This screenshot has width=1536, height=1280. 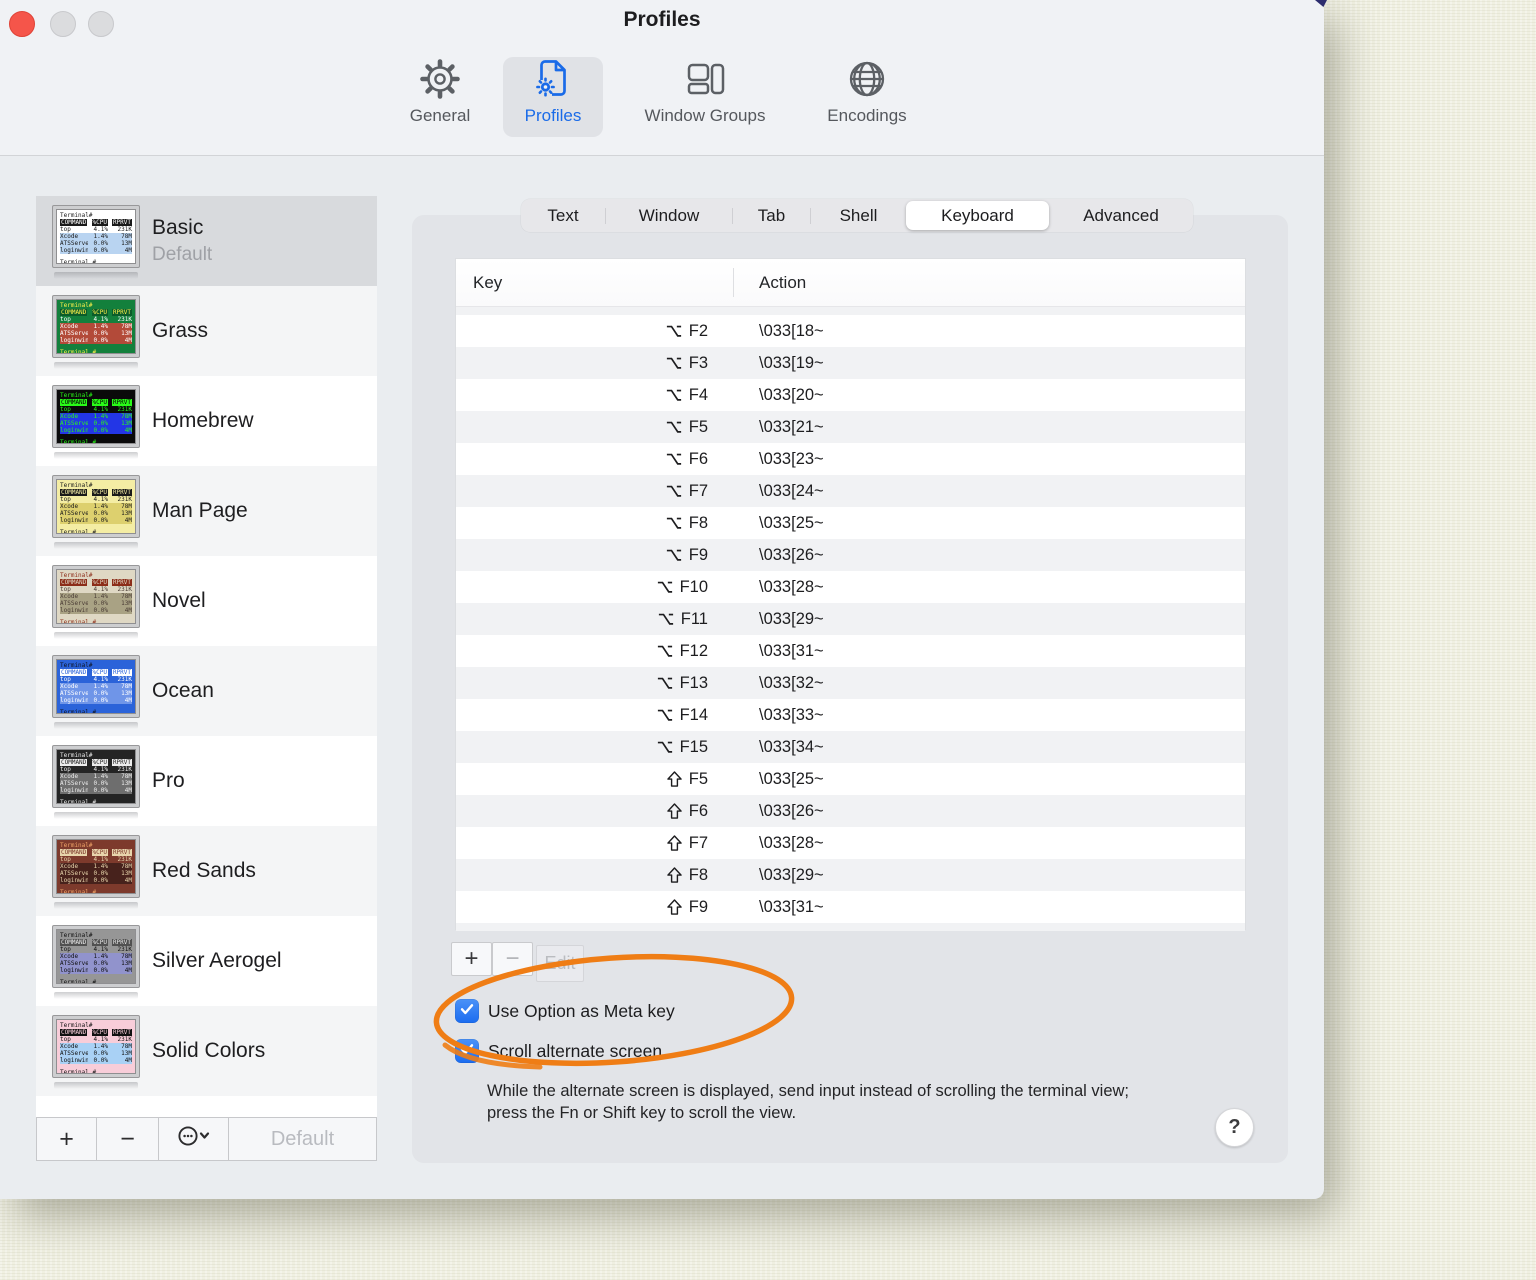 I want to click on key-name: F12, so click(x=693, y=650).